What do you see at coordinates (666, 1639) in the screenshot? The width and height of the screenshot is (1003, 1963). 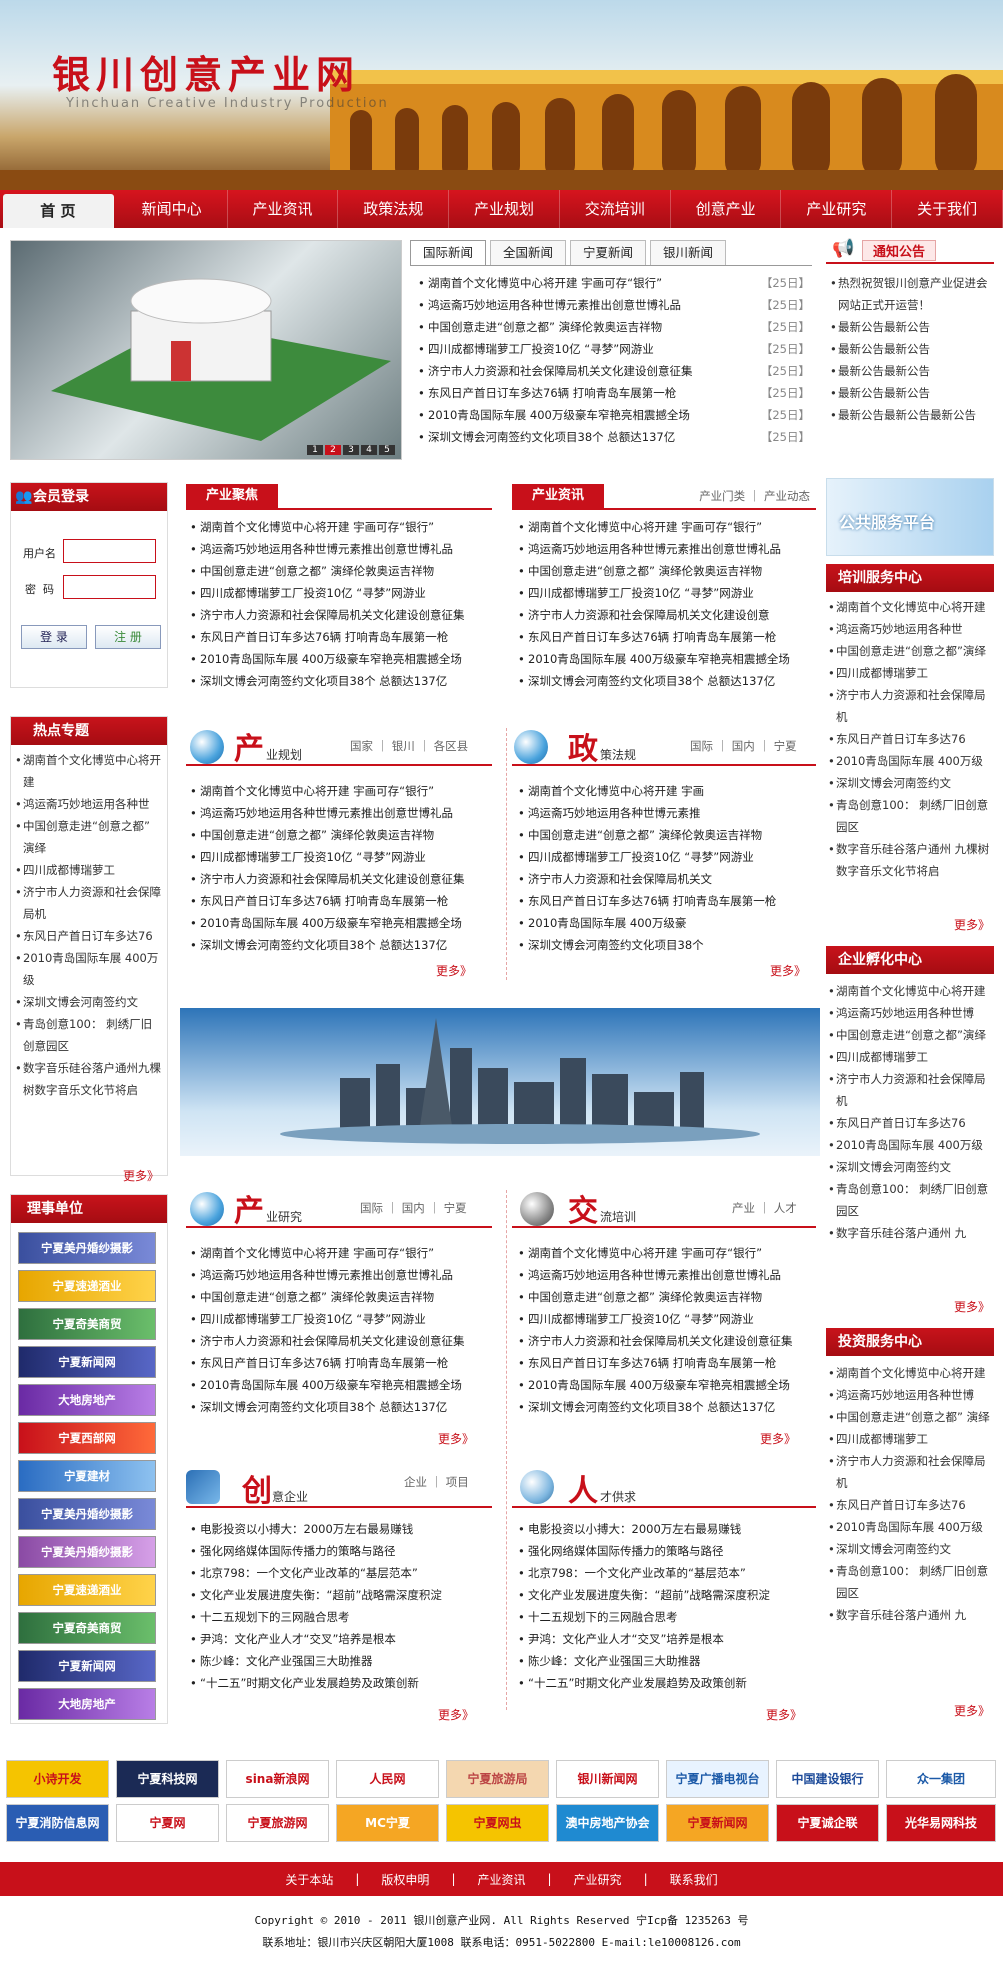 I see `list-item: 尹鸿：文化产业人才“交叉”培养是根本` at bounding box center [666, 1639].